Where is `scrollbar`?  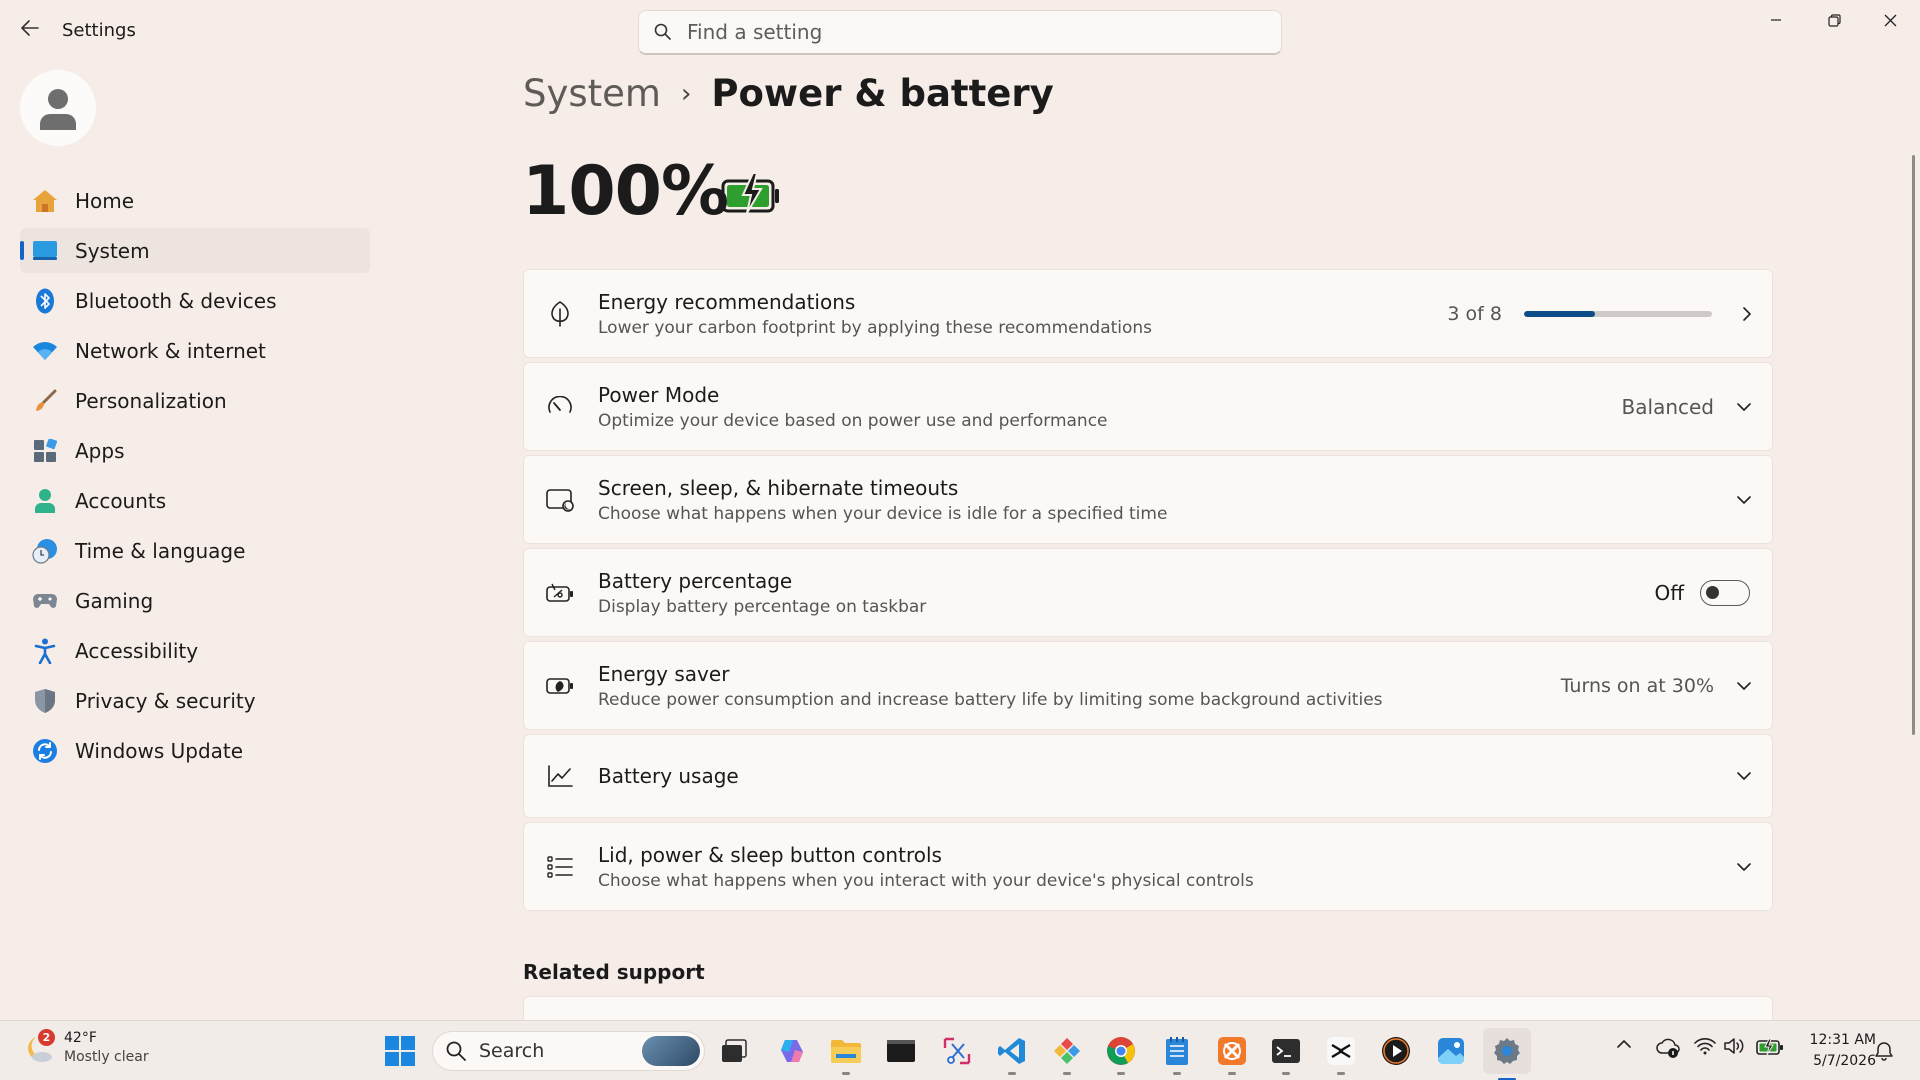
scrollbar is located at coordinates (1913, 445).